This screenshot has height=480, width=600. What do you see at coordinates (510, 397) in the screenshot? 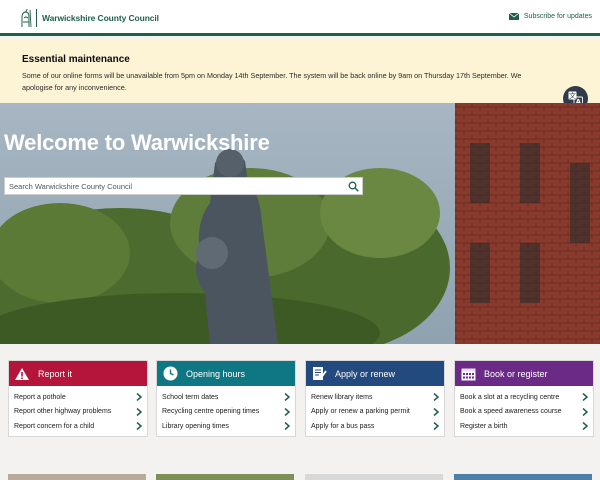
I see `card-link-label: Book a slot at a recycling centre` at bounding box center [510, 397].